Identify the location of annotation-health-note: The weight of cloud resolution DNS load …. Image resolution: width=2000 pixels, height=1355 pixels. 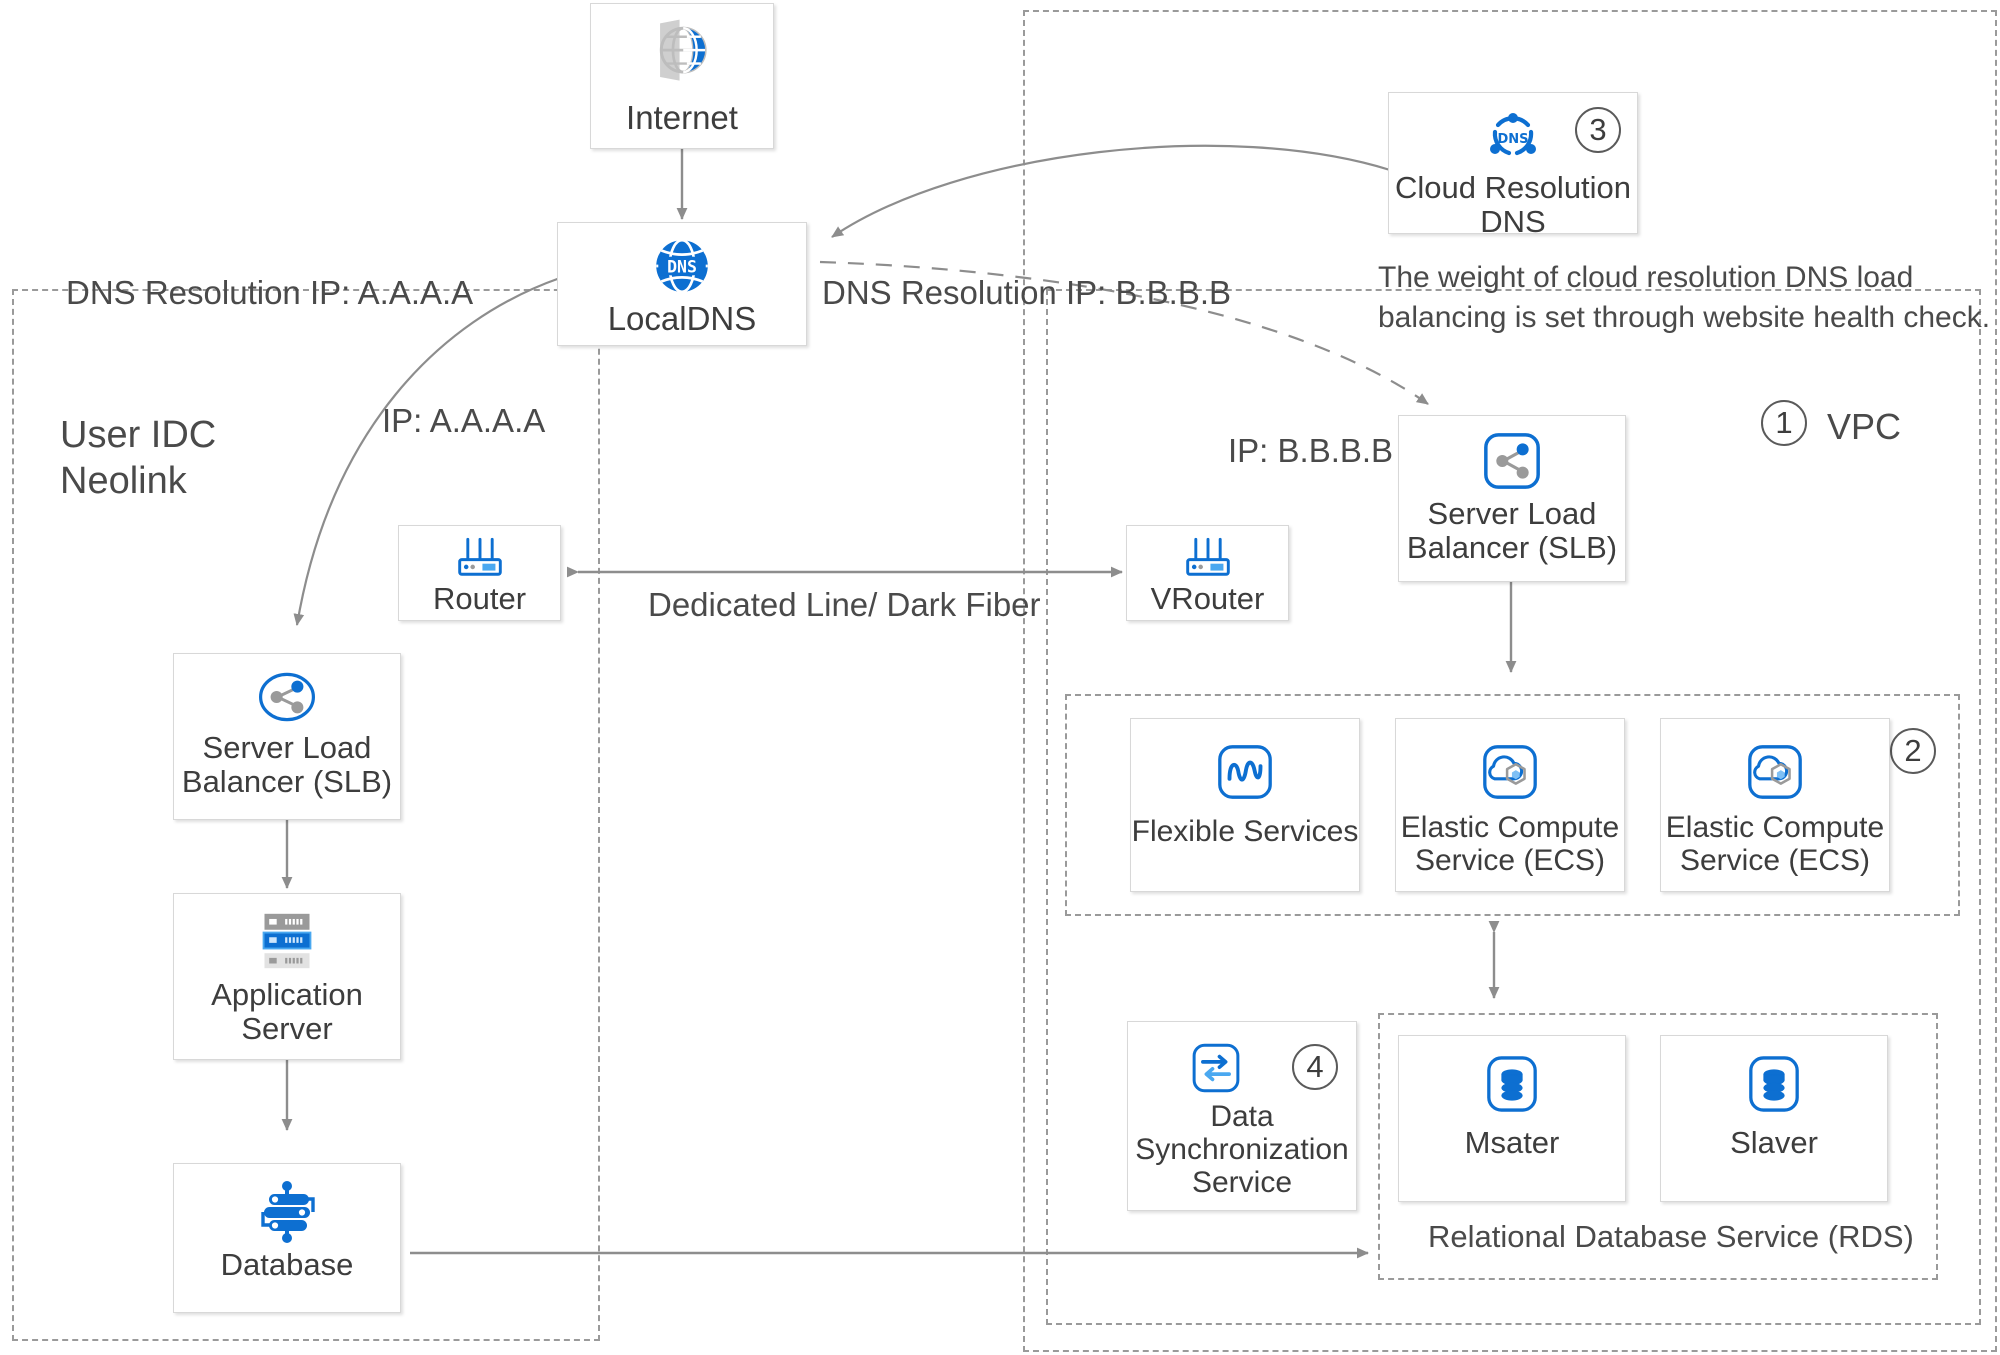
(1684, 297).